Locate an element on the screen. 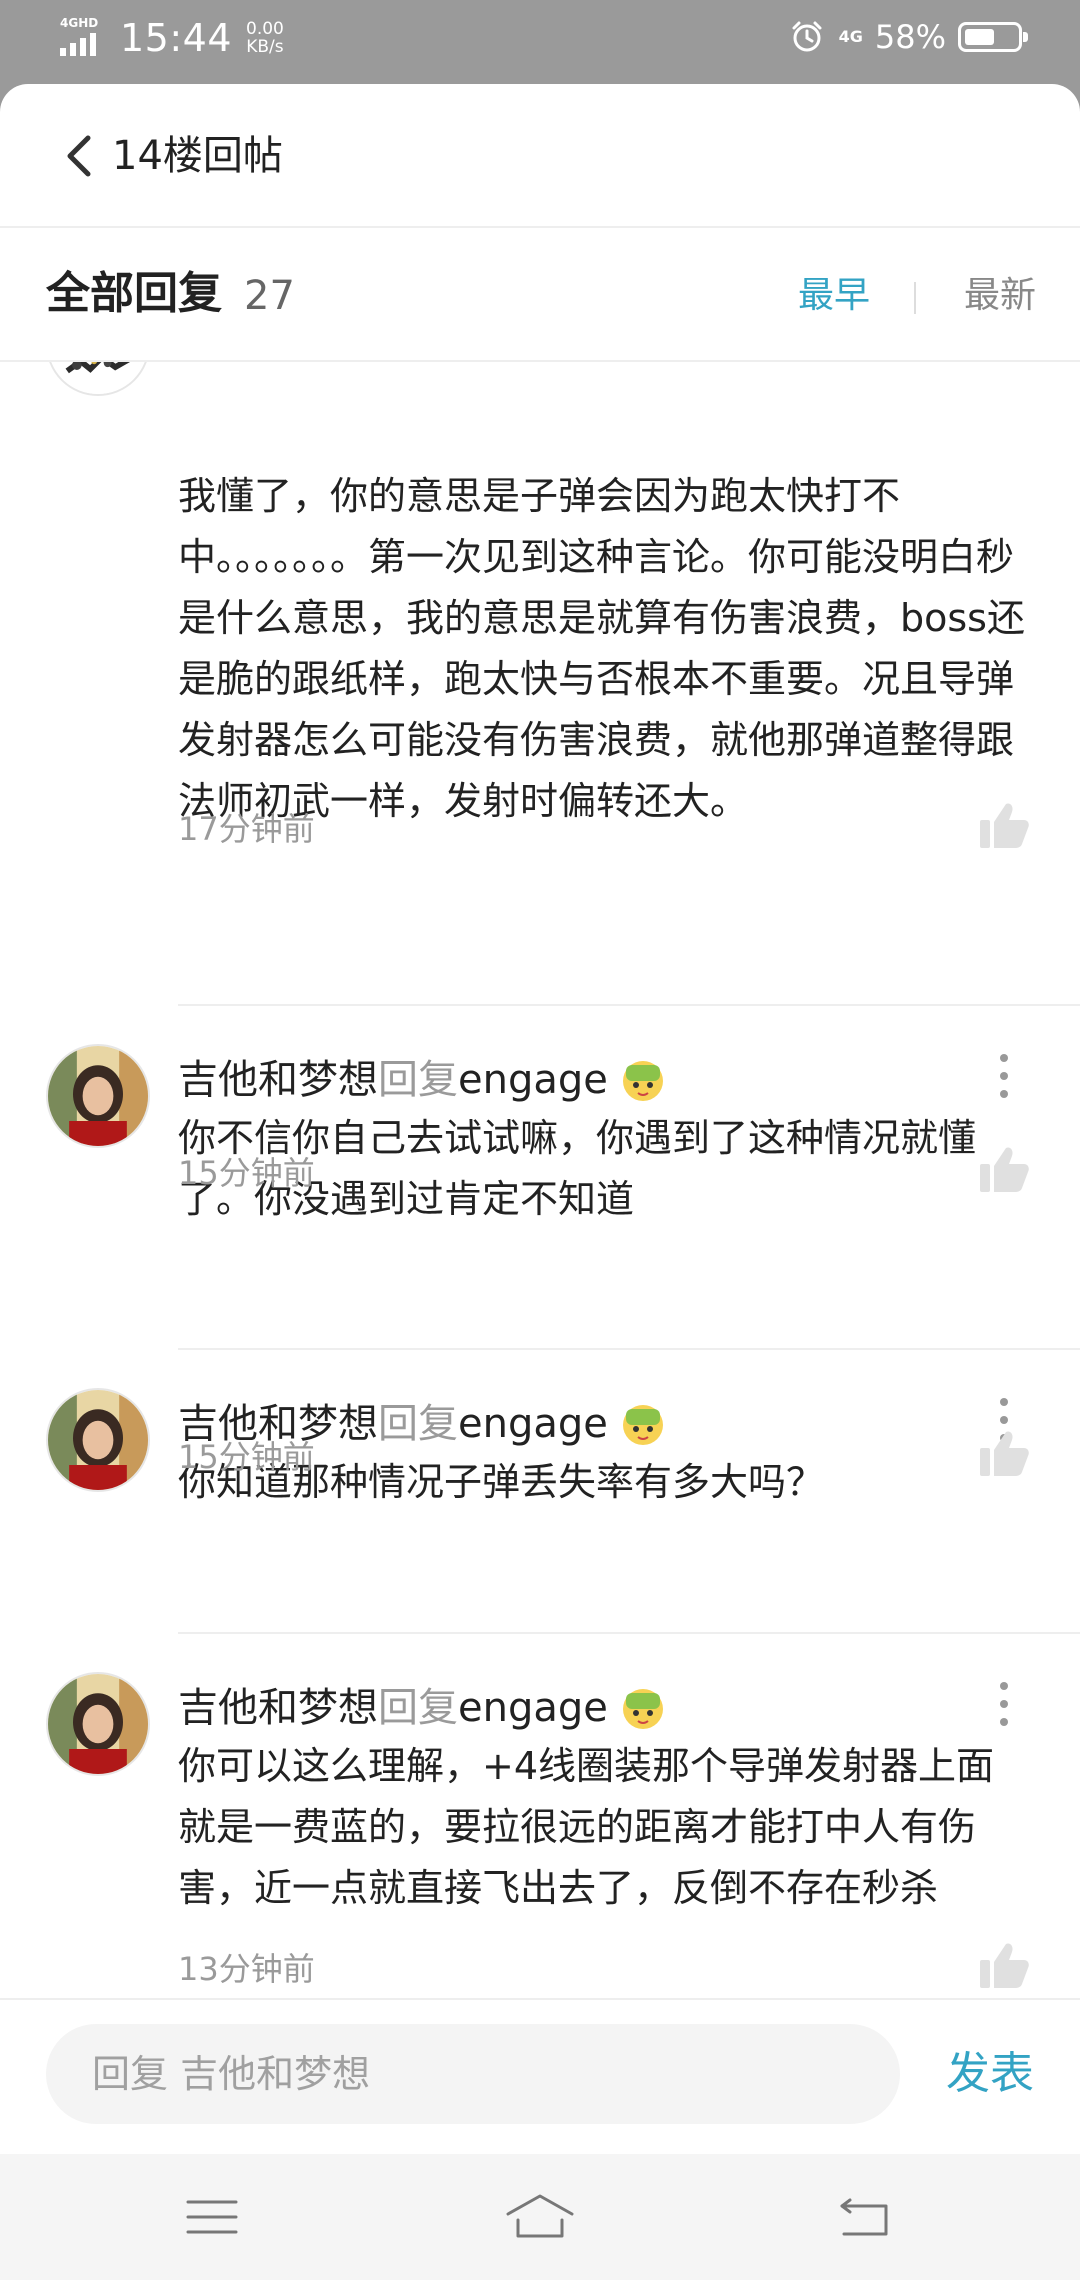  alarm-icon is located at coordinates (807, 36).